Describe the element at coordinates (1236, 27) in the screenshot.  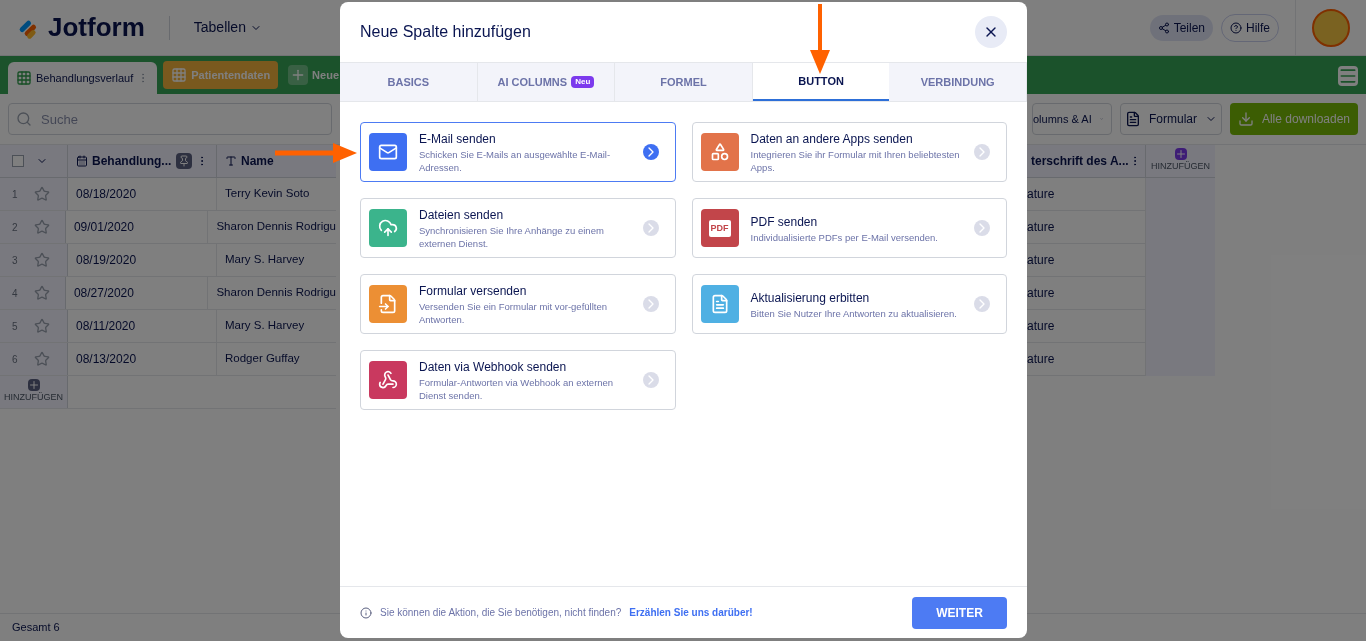
I see `help-icon` at that location.